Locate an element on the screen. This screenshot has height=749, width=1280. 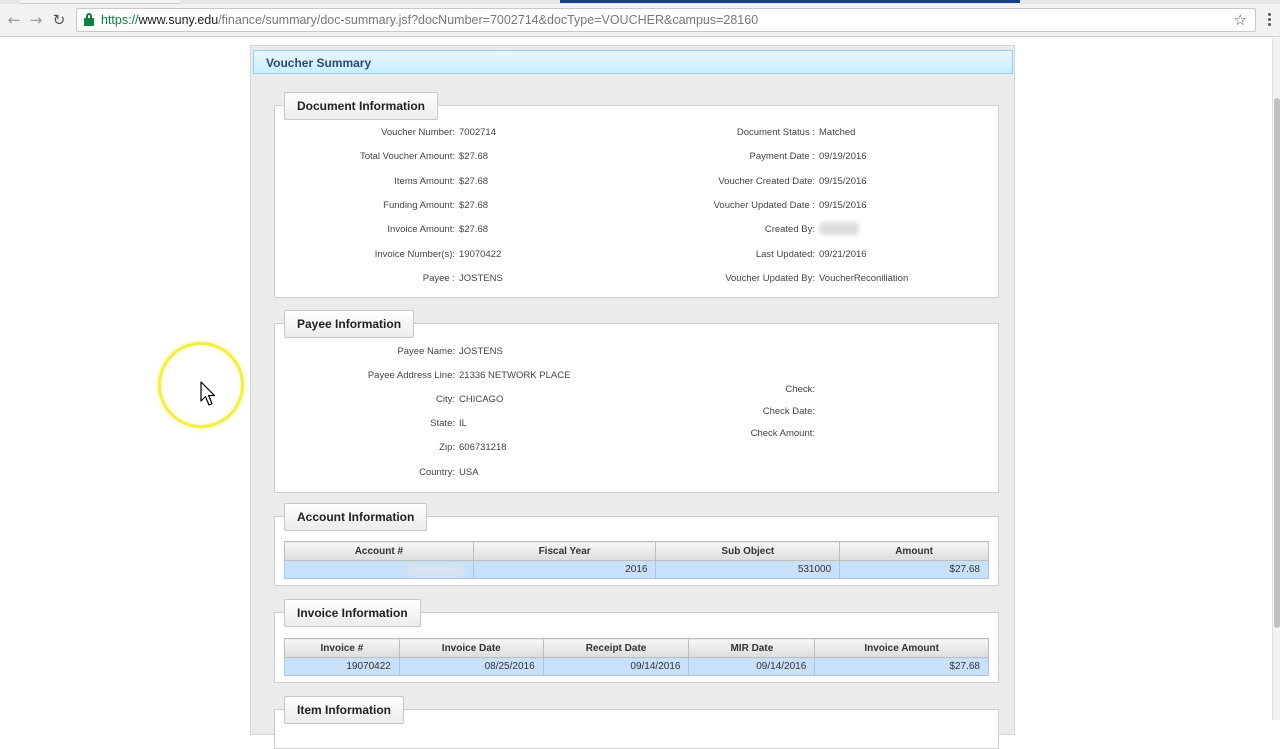
field-label: Zip: is located at coordinates (447, 447).